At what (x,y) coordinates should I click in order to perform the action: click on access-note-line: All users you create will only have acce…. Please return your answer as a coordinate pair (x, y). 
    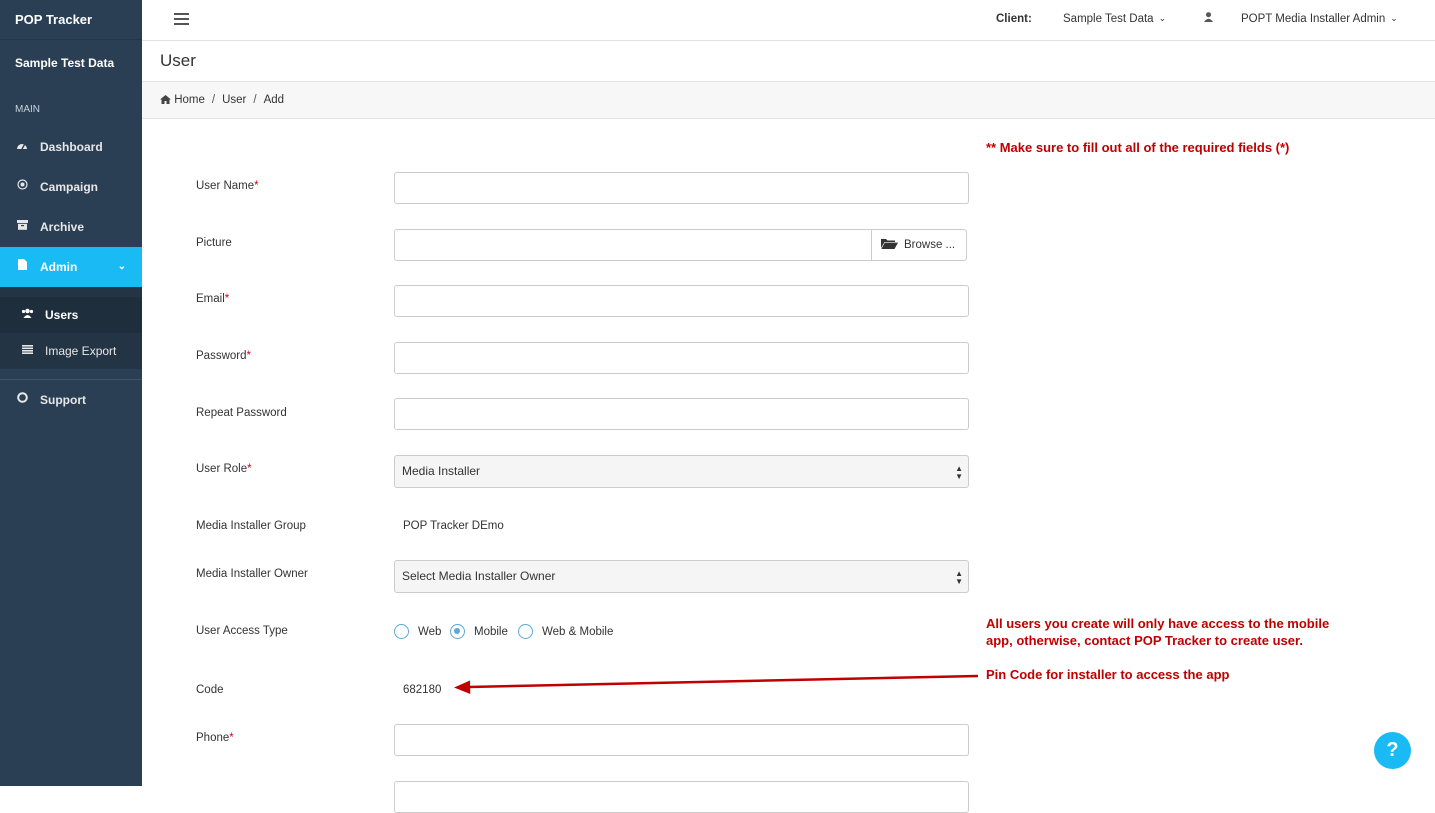
    Looking at the image, I should click on (1158, 623).